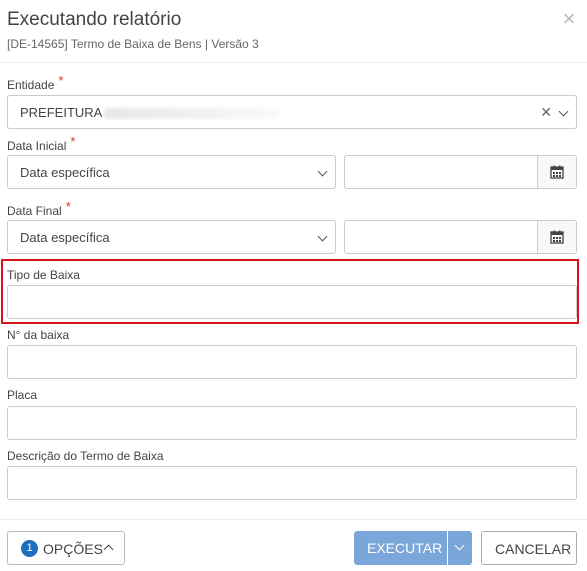 This screenshot has width=587, height=571. I want to click on options-label: OPÇÕES, so click(73, 549).